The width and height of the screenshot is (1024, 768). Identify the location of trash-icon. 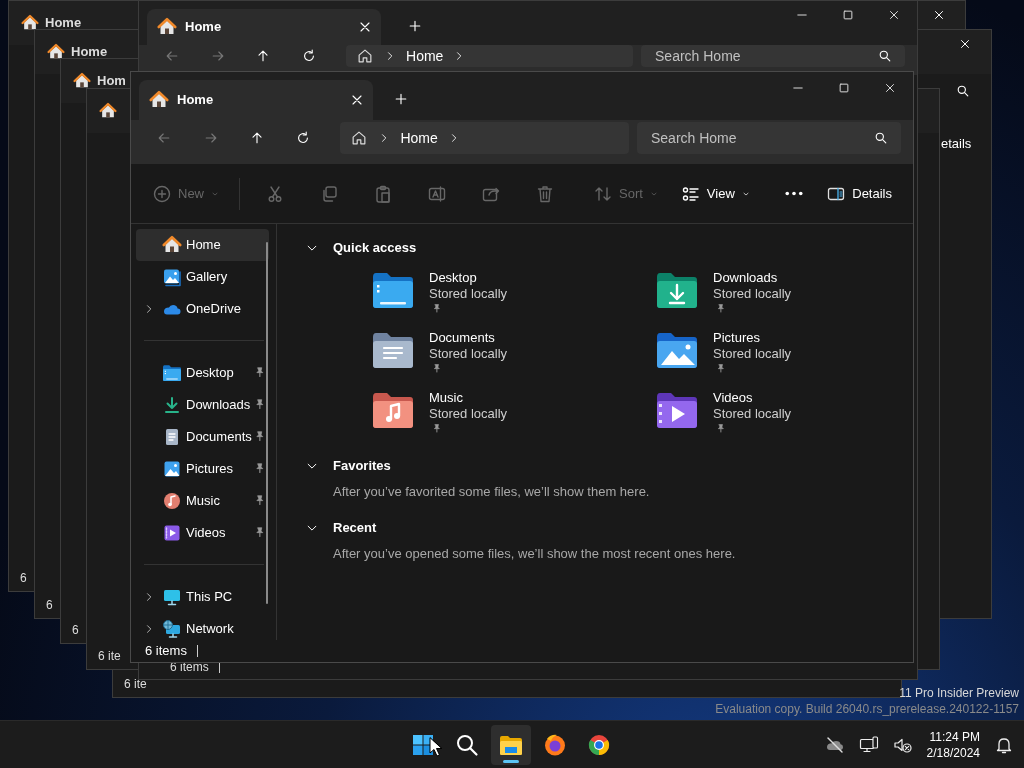
(545, 193).